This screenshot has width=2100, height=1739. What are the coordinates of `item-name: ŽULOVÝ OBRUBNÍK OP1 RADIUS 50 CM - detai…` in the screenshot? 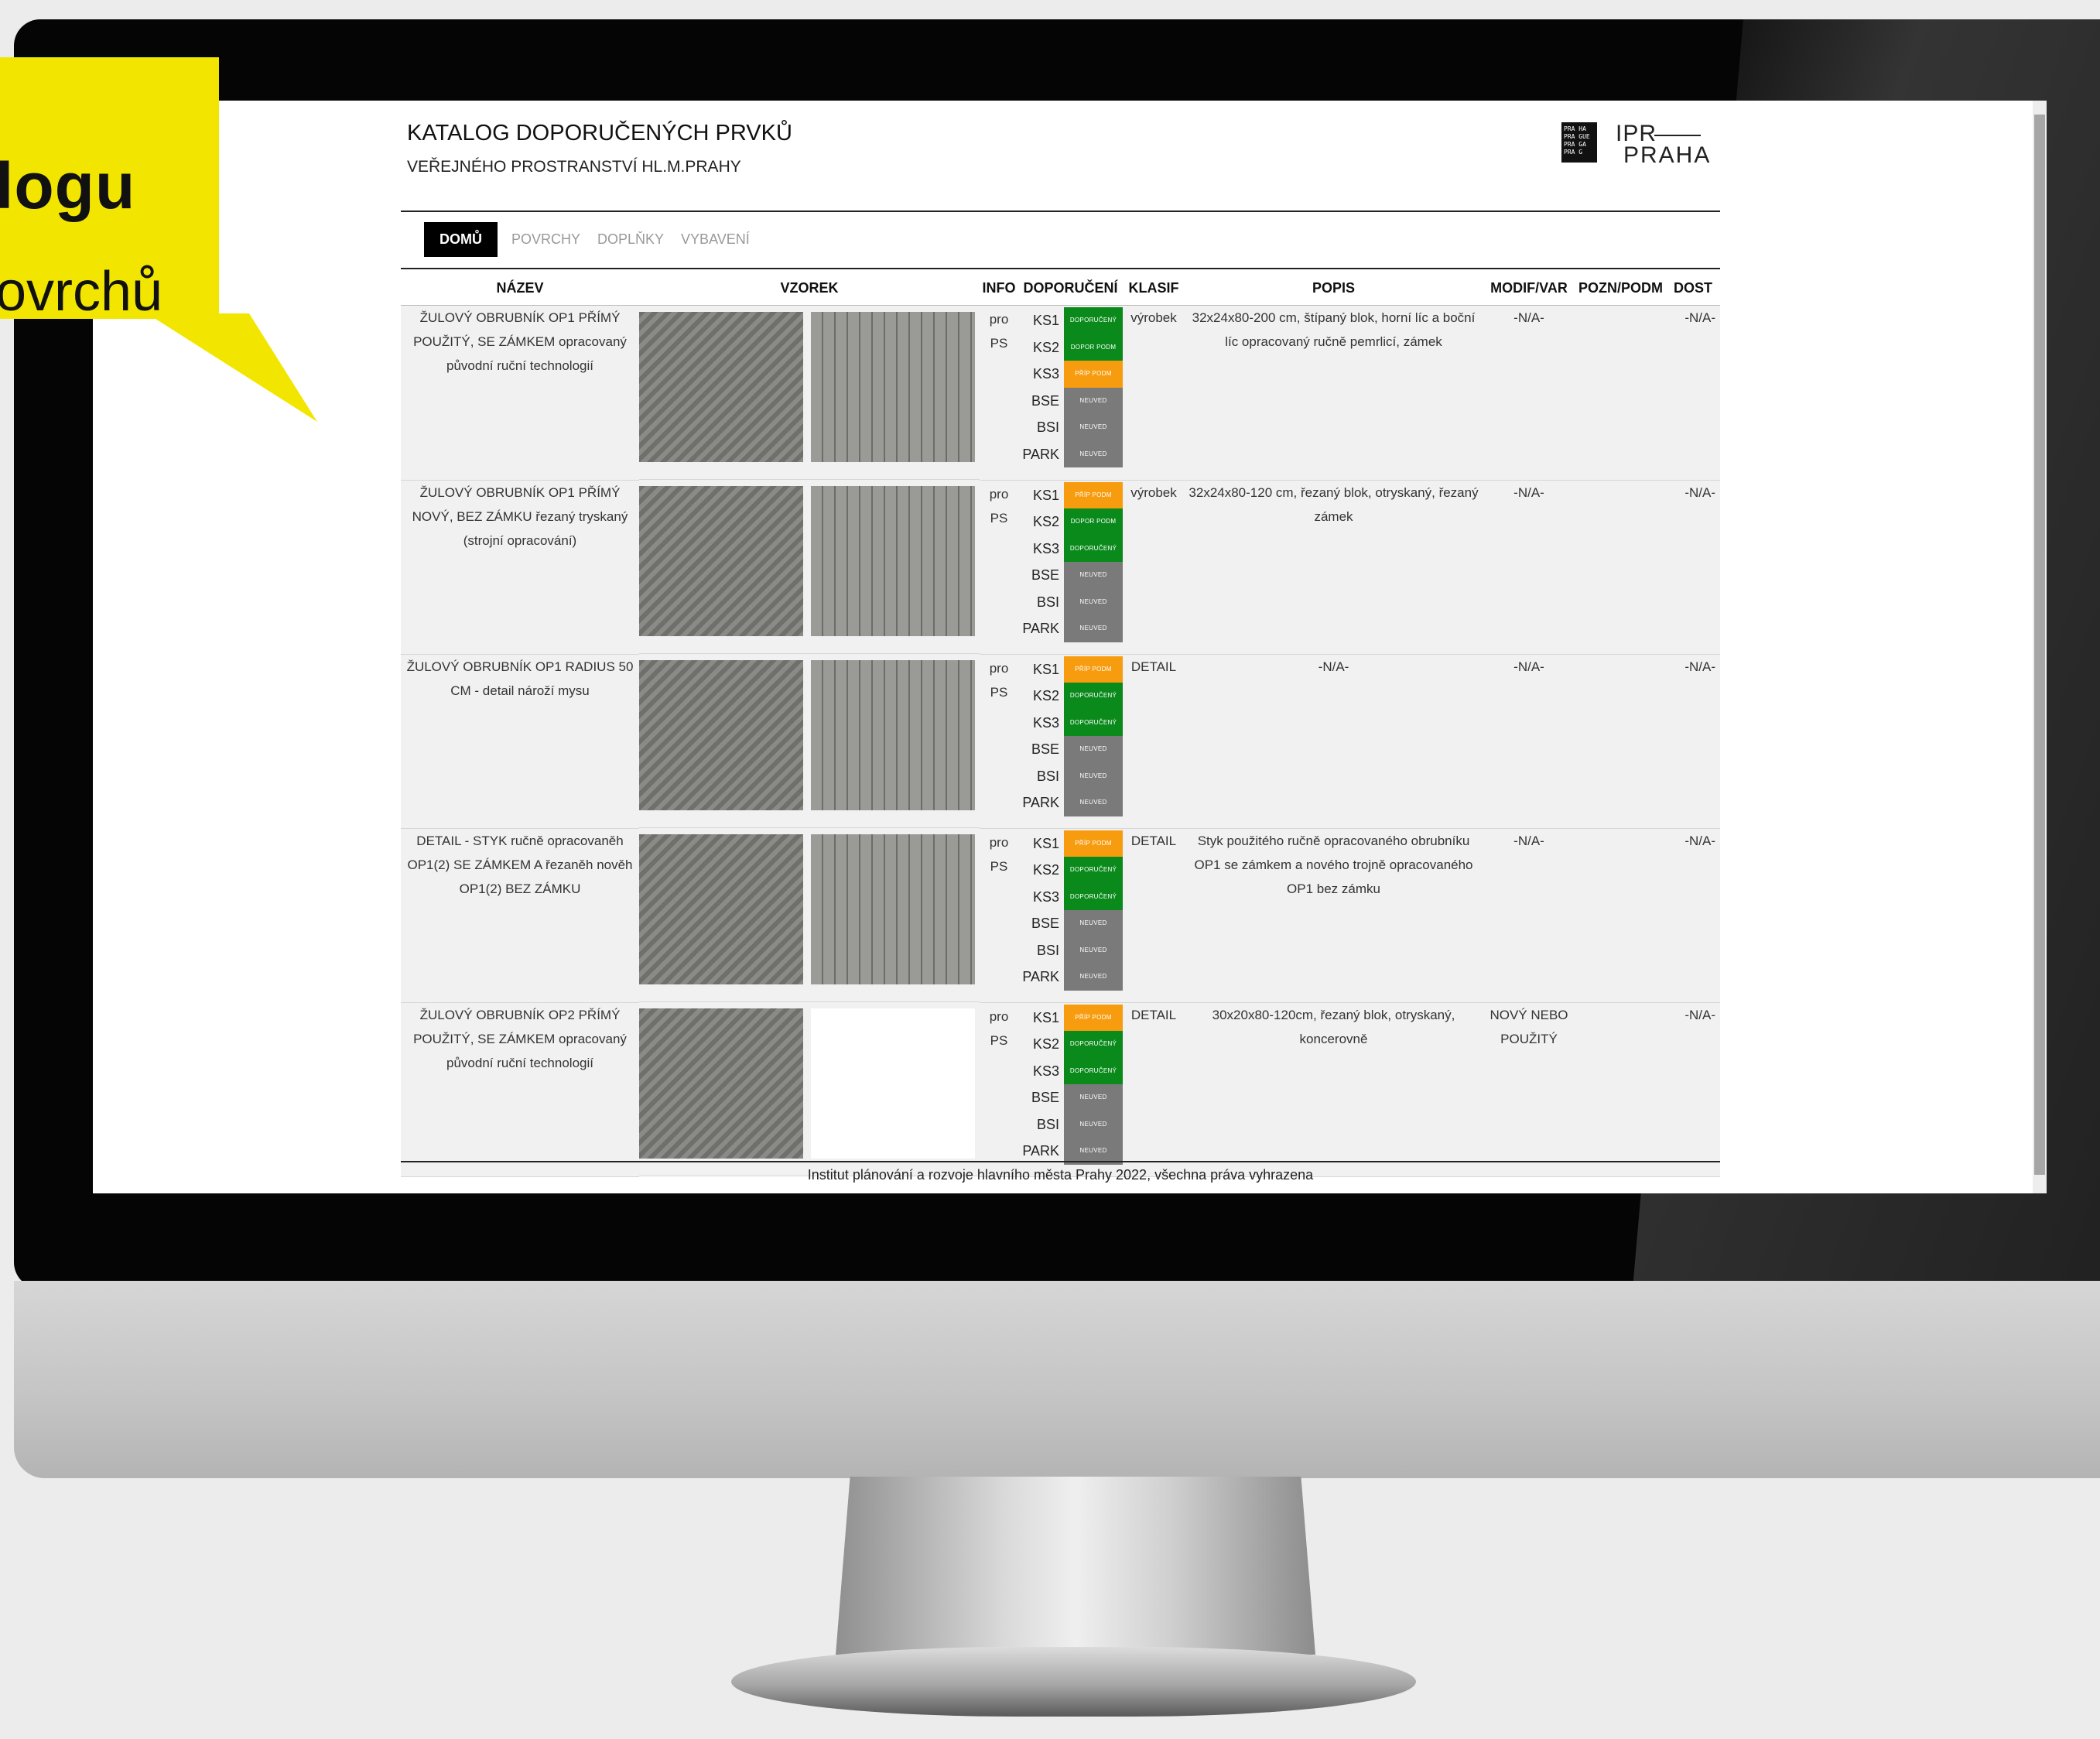 It's located at (520, 741).